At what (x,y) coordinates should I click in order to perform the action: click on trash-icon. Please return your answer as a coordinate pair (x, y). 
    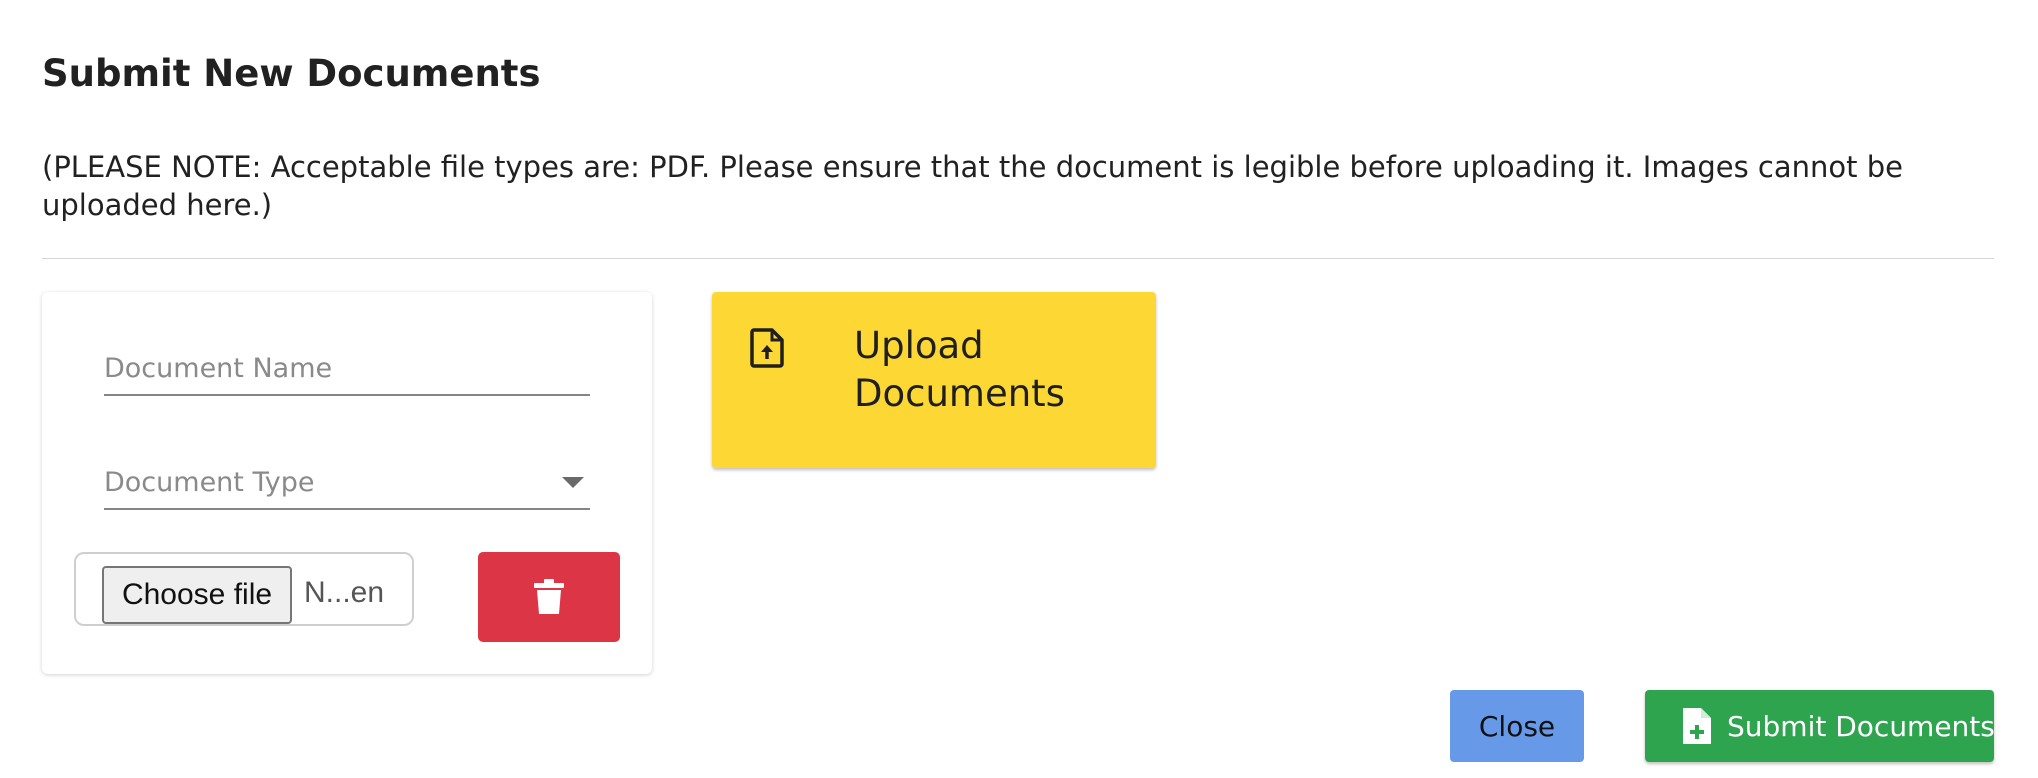
    Looking at the image, I should click on (549, 596).